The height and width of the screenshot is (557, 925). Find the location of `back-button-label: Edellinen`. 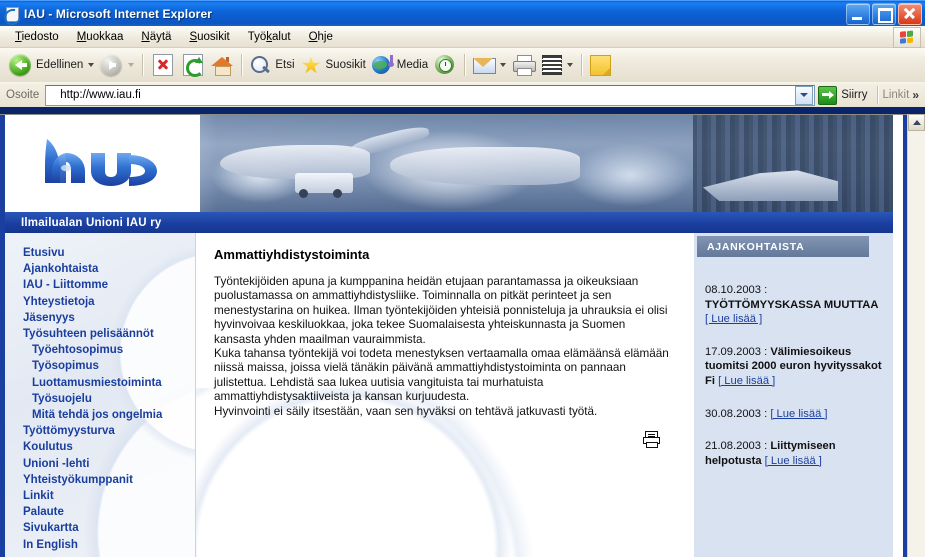

back-button-label: Edellinen is located at coordinates (60, 65).